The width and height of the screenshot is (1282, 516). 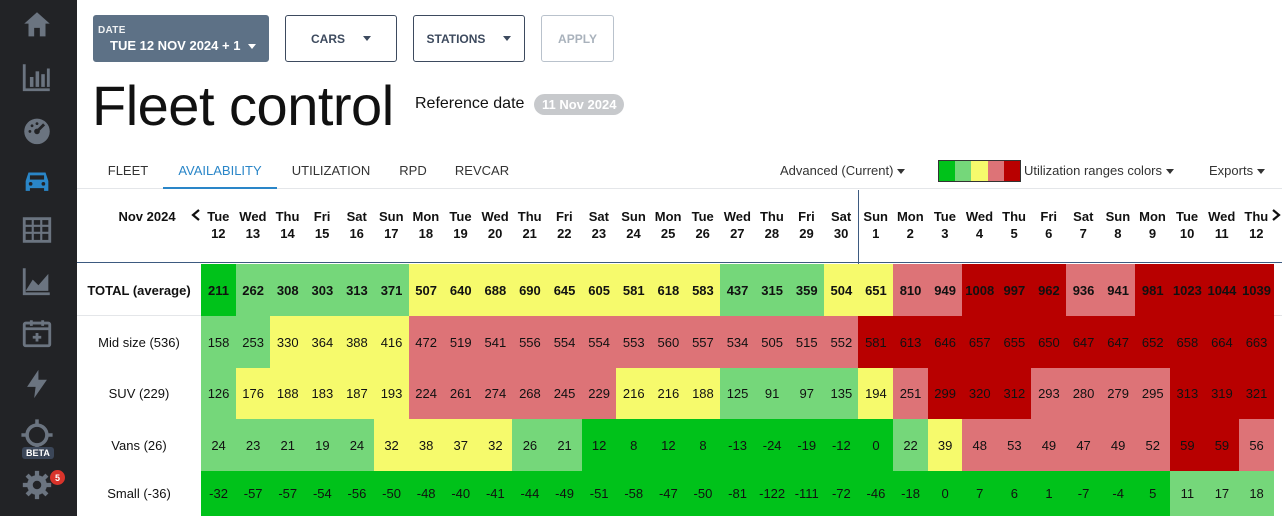 I want to click on table-cell: 135, so click(x=841, y=393).